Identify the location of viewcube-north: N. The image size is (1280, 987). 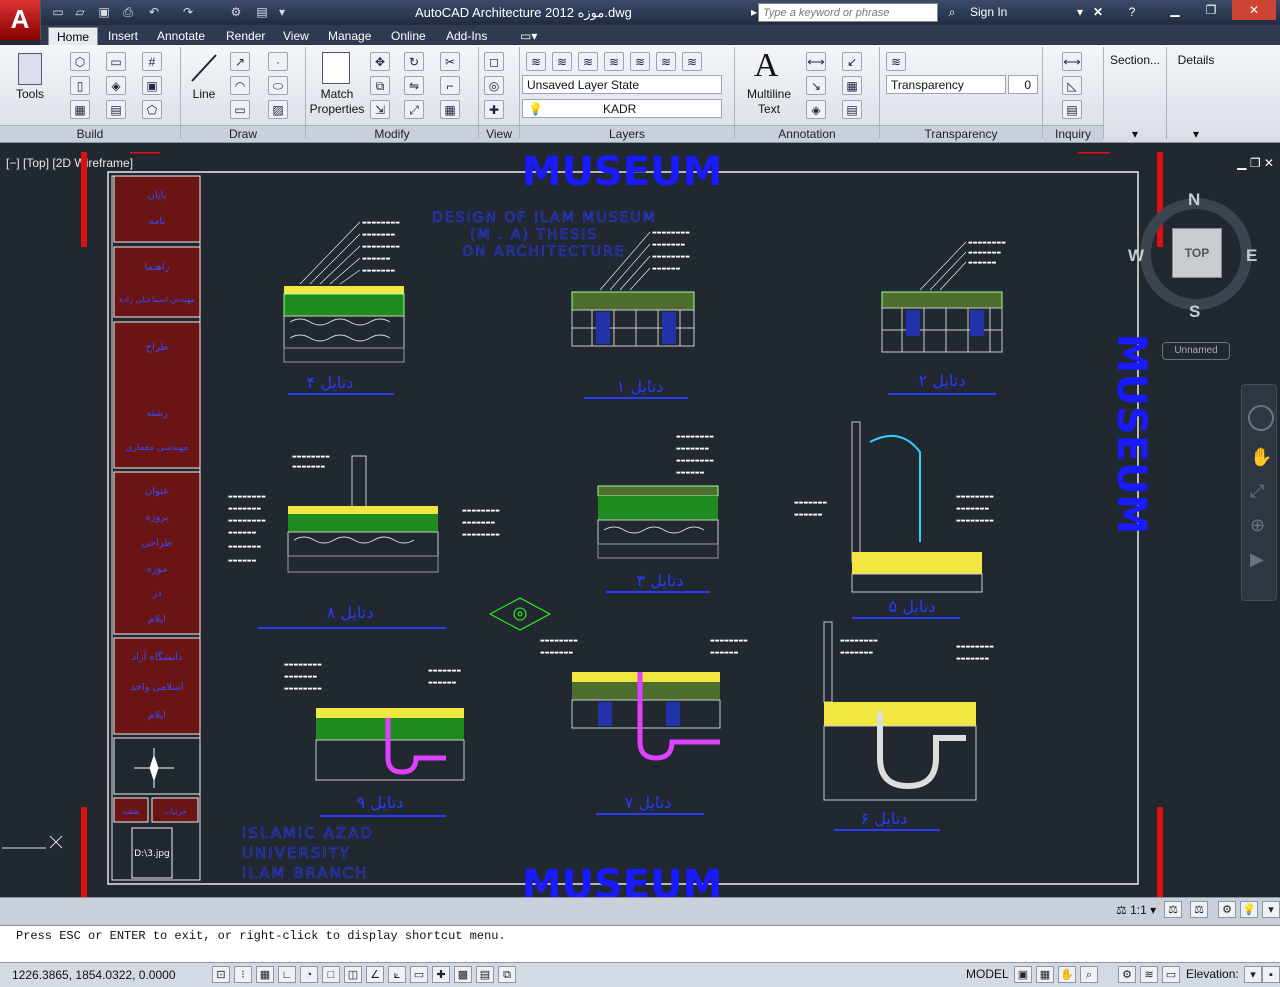
(1194, 200).